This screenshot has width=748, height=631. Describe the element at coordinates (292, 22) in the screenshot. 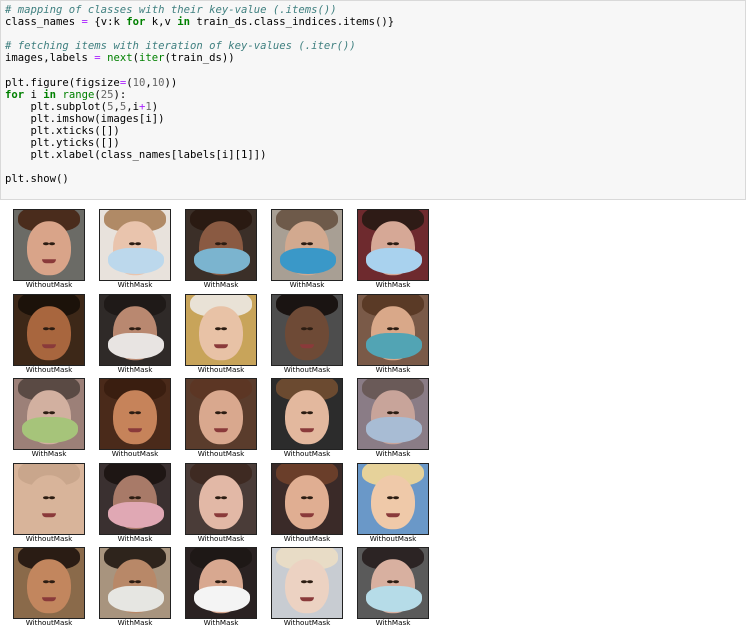

I see `code-token: train_ds.class_indices.items()}` at that location.